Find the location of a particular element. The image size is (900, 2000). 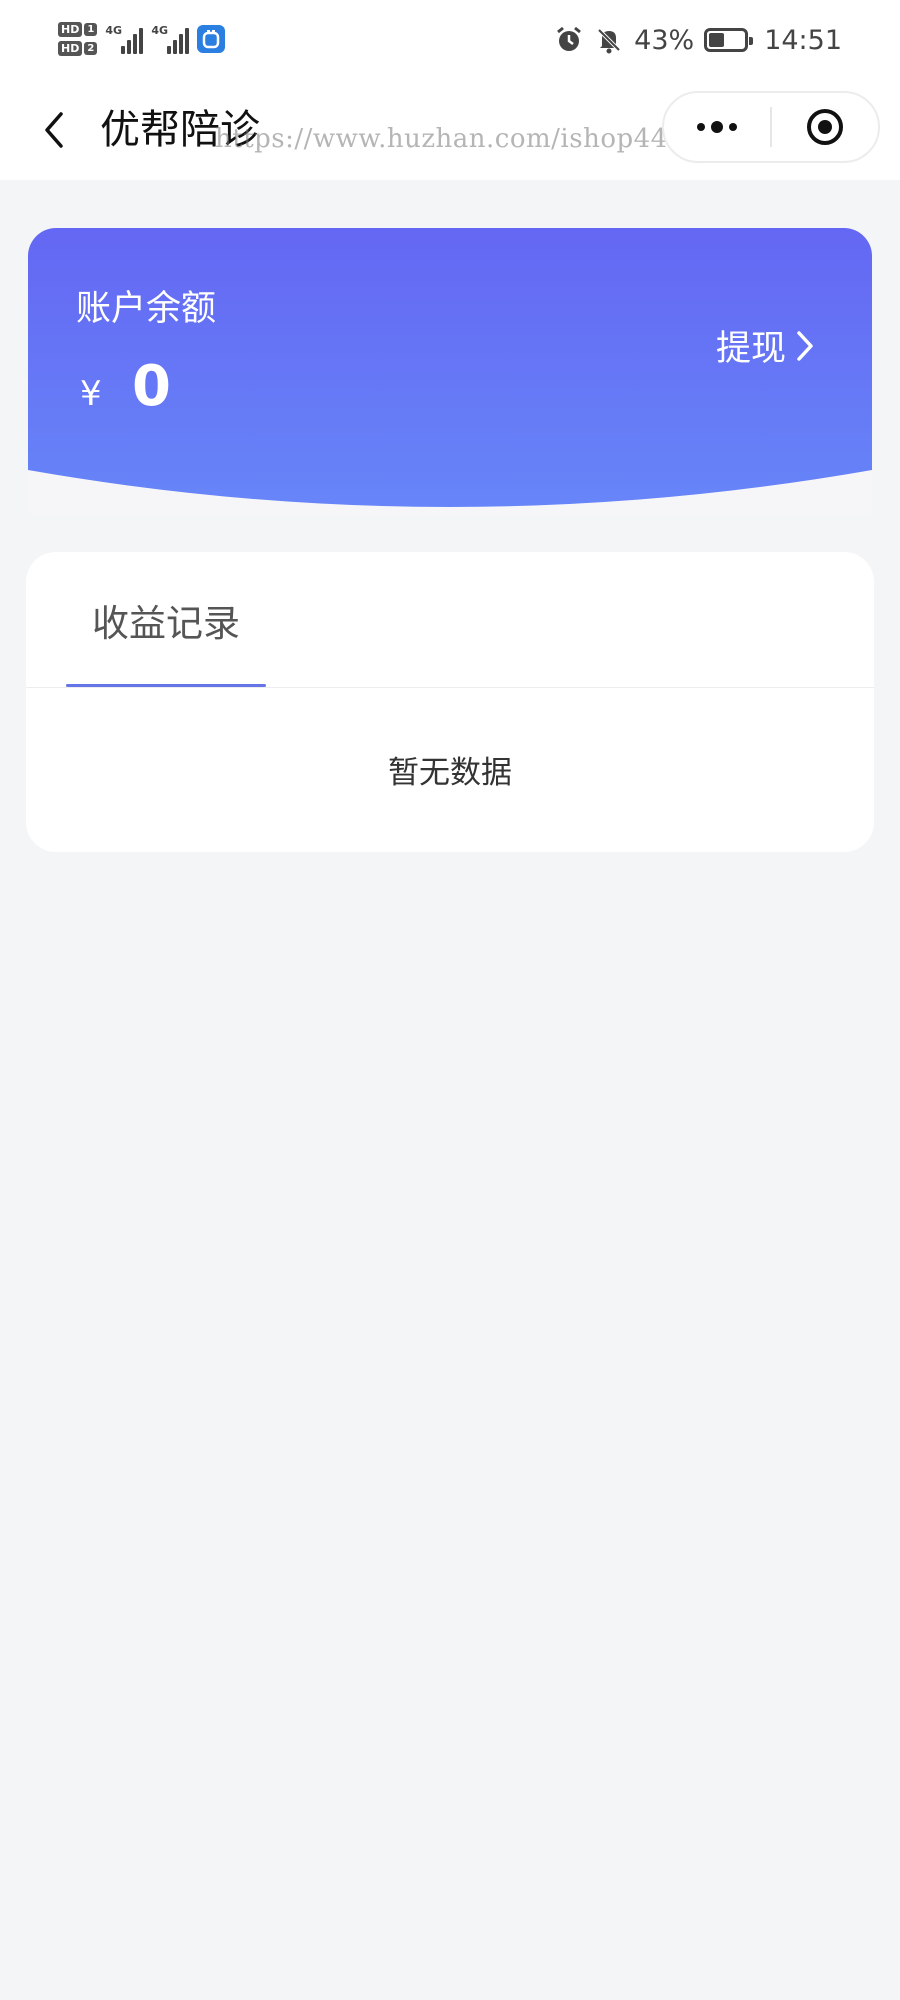

sim1-badge: HD 1 is located at coordinates (78, 29).